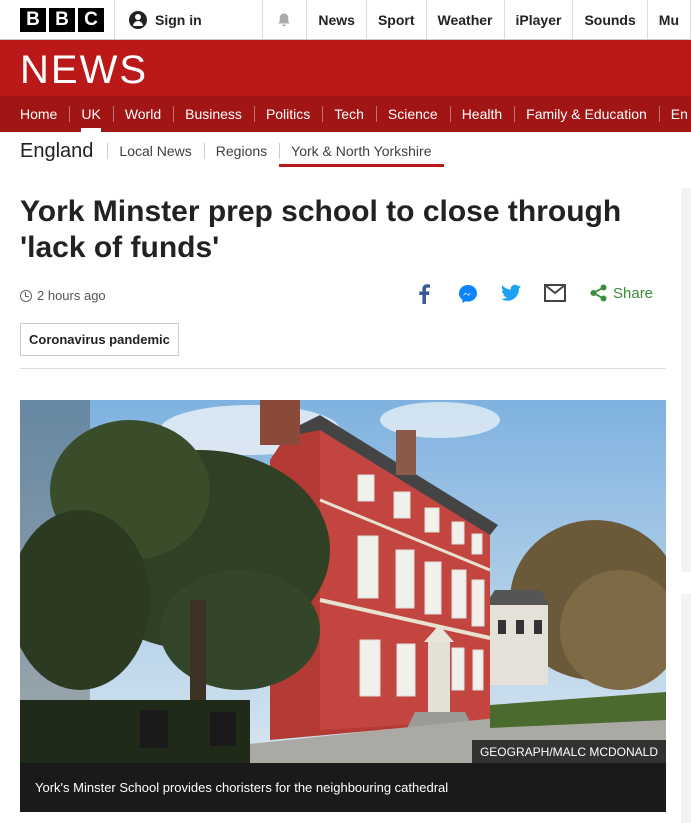  What do you see at coordinates (241, 151) in the screenshot?
I see `sub-nav-regions: Regions` at bounding box center [241, 151].